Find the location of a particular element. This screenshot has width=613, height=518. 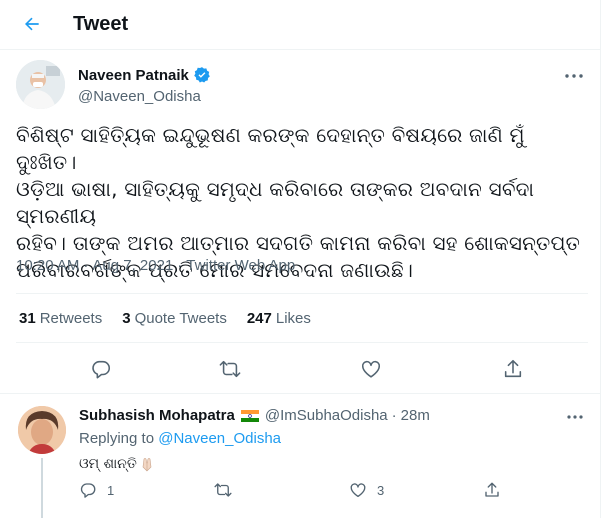

replying-mention: @Naveen_Odisha is located at coordinates (219, 438).